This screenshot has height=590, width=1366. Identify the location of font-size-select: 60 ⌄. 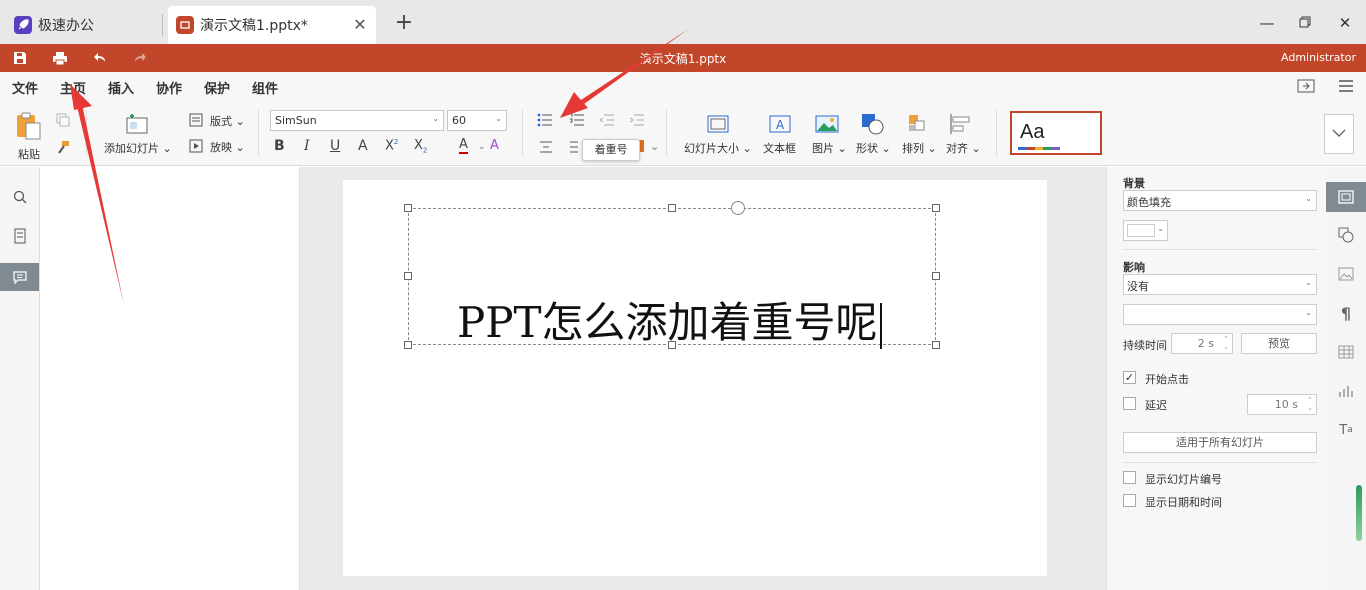
(477, 120).